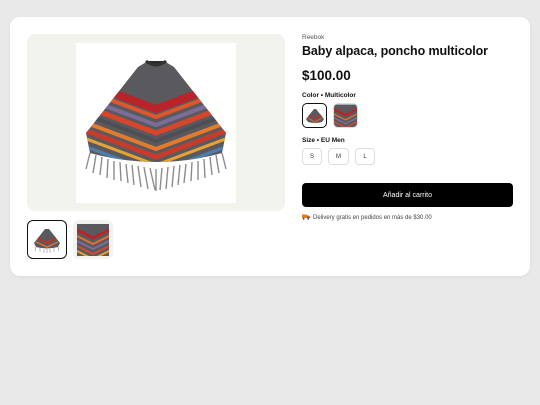  What do you see at coordinates (93, 239) in the screenshot?
I see `thumbnail-poncho-detail` at bounding box center [93, 239].